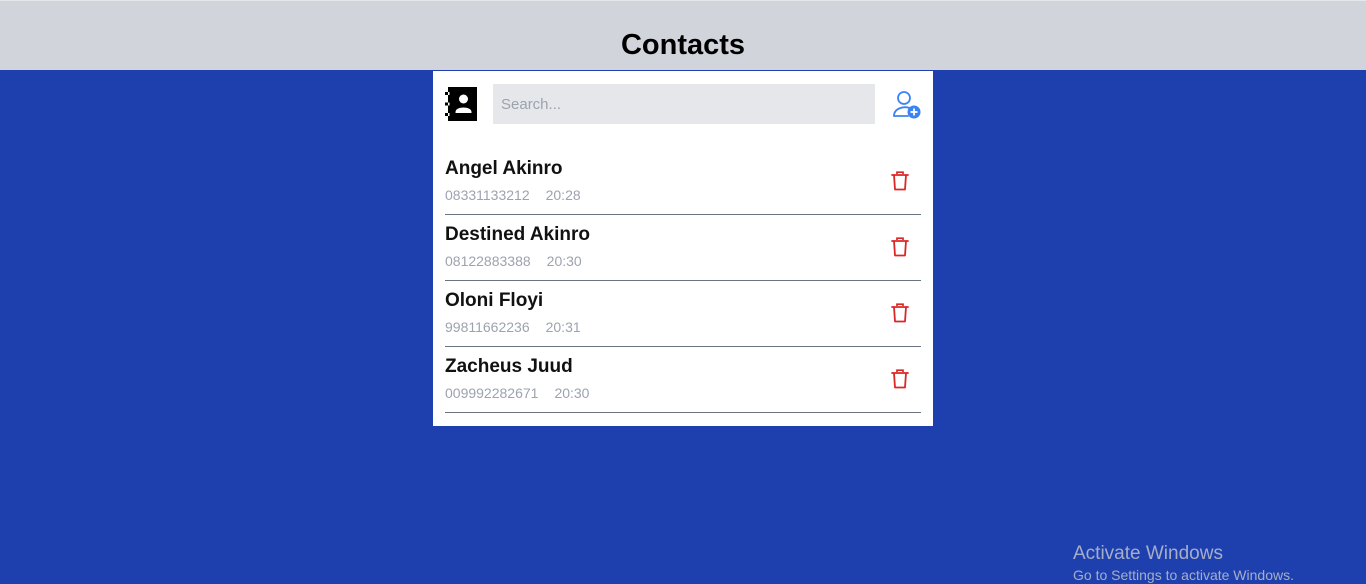  Describe the element at coordinates (563, 327) in the screenshot. I see `contact-time: 20:31` at that location.